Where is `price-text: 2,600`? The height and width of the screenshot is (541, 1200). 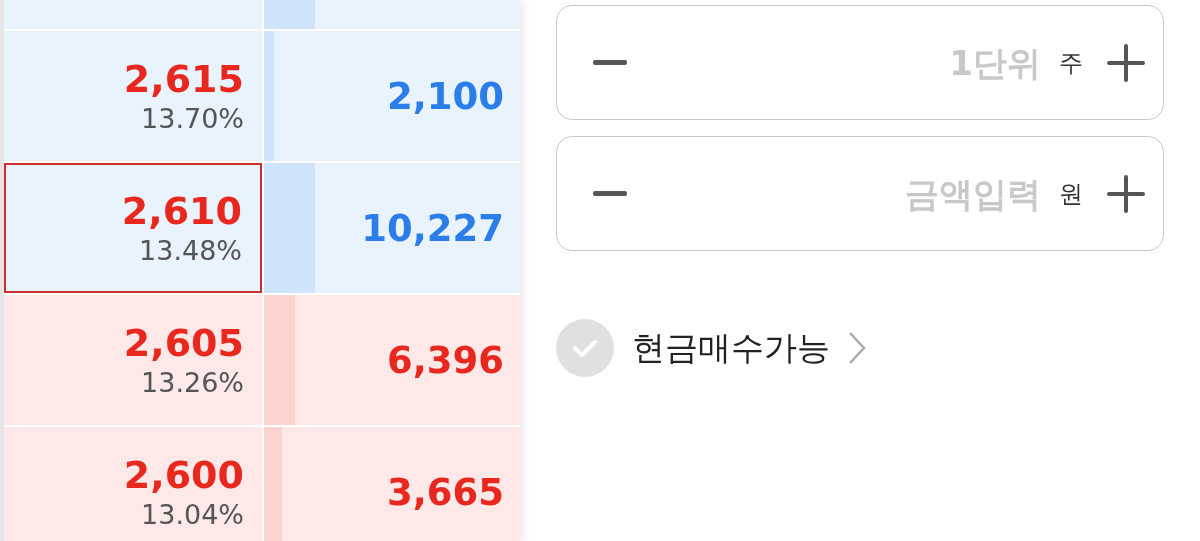
price-text: 2,600 is located at coordinates (183, 475).